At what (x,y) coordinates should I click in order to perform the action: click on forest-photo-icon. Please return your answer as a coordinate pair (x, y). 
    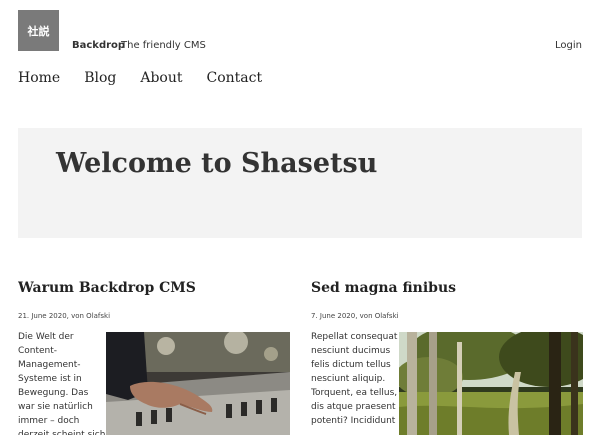
    Looking at the image, I should click on (491, 383).